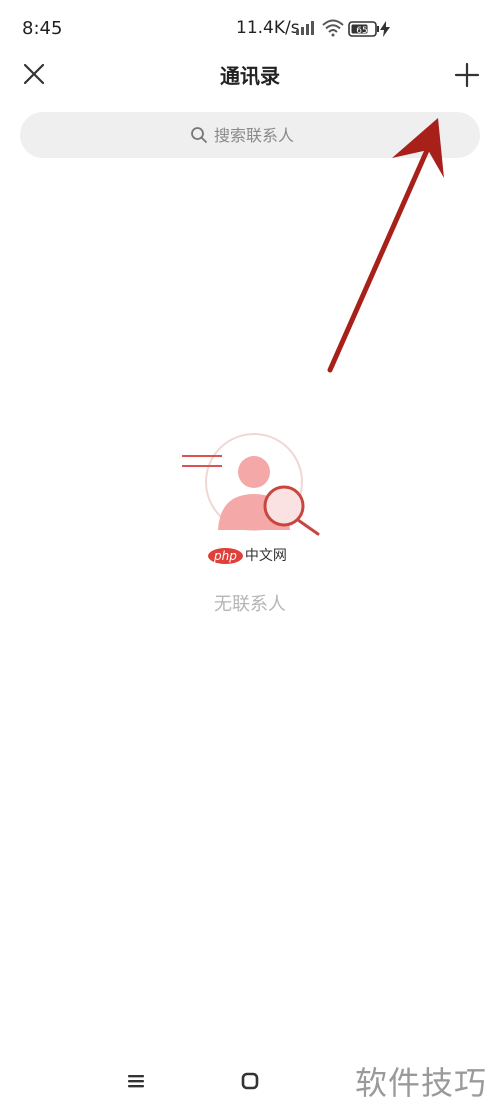  Describe the element at coordinates (268, 28) in the screenshot. I see `network-speed: 11.4K/s` at that location.